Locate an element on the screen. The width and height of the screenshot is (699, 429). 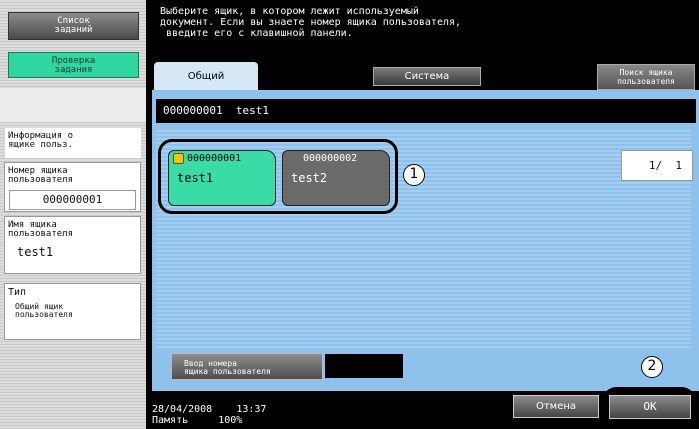
memory-value: 100% is located at coordinates (230, 420).